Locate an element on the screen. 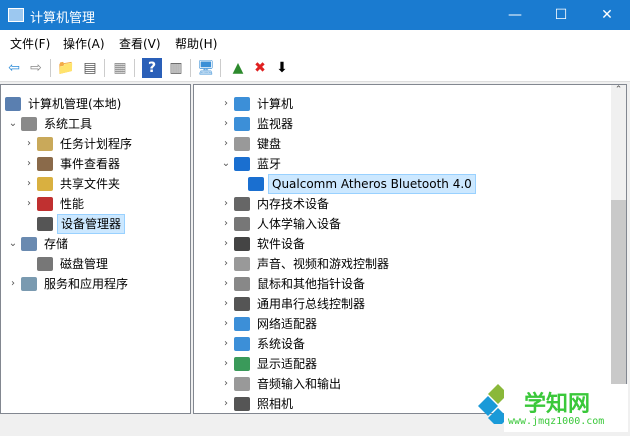  menu-bar: 文件(F) 操作(A) 查看(V) 帮助(H) is located at coordinates (315, 42).